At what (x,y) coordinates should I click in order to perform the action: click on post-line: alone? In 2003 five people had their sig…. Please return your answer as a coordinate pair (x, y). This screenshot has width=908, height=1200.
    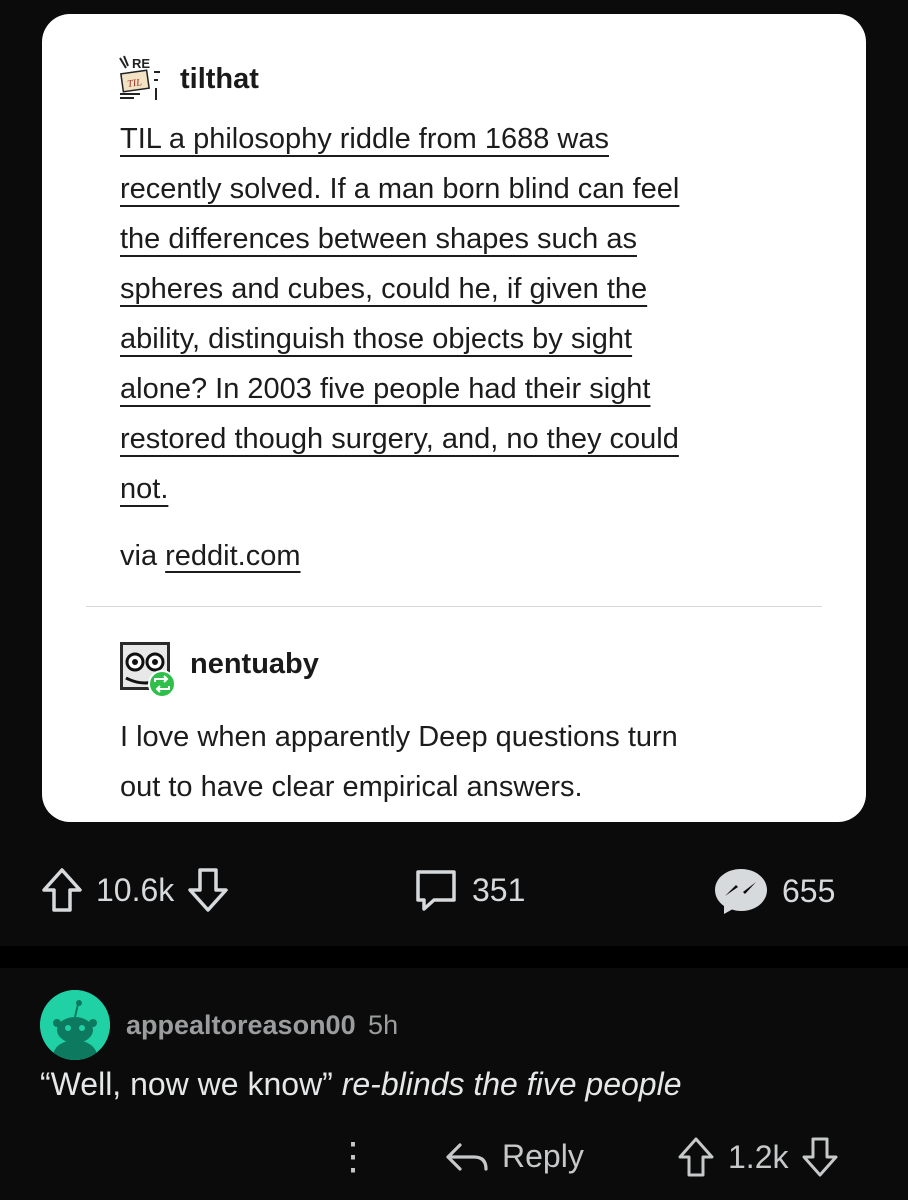
    Looking at the image, I should click on (385, 389).